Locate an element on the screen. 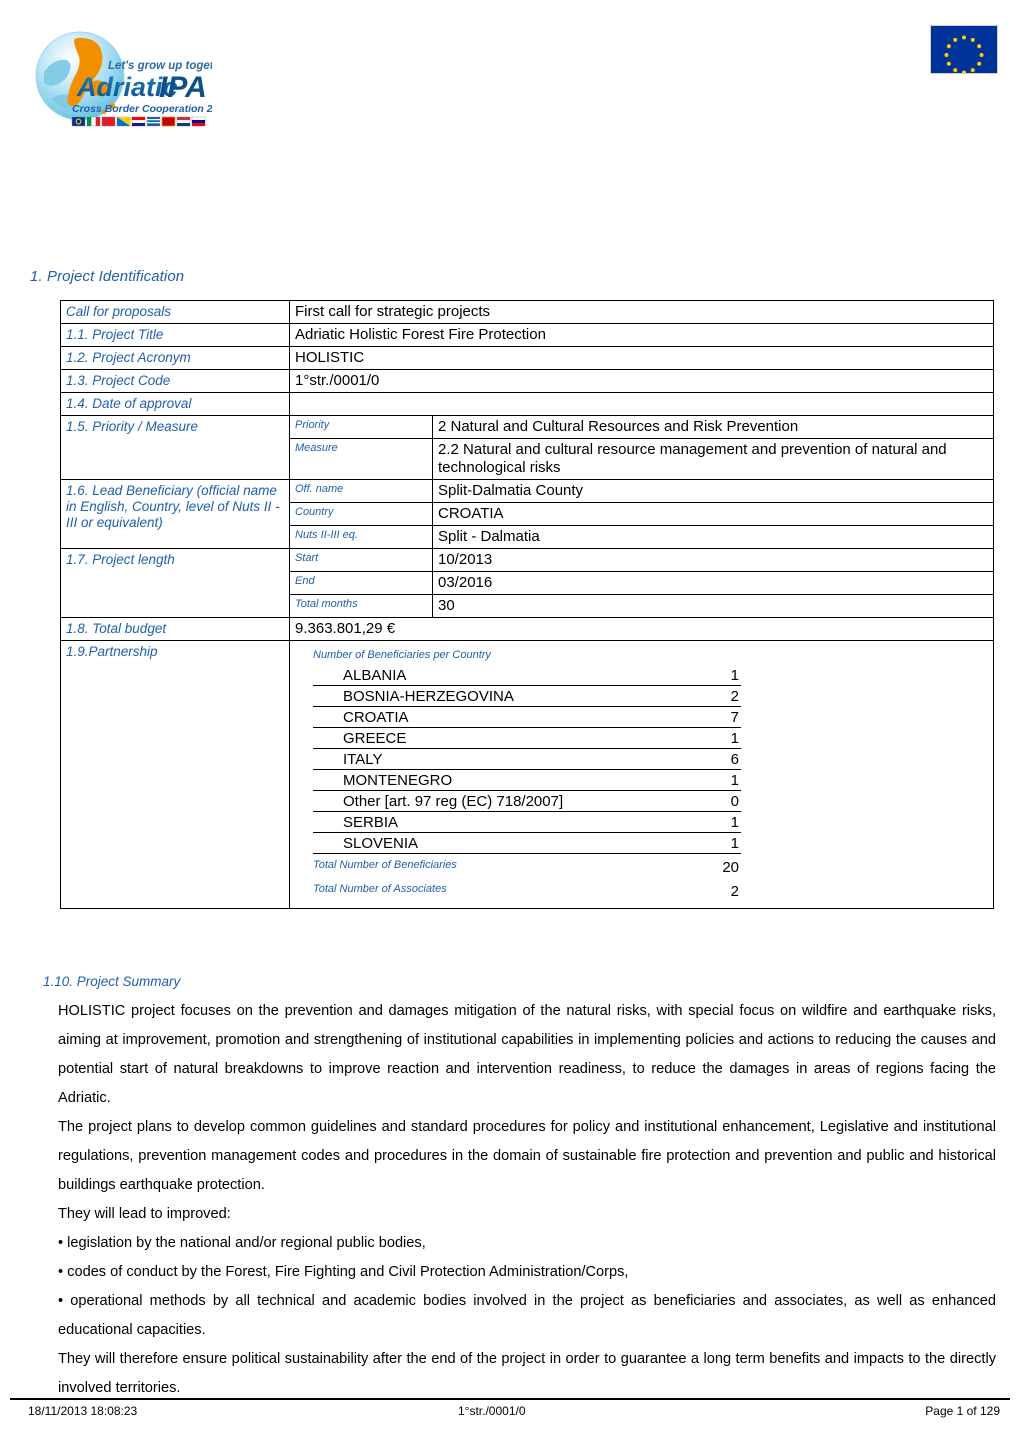 The height and width of the screenshot is (1443, 1020). svg-text: IPA is located at coordinates (183, 87).